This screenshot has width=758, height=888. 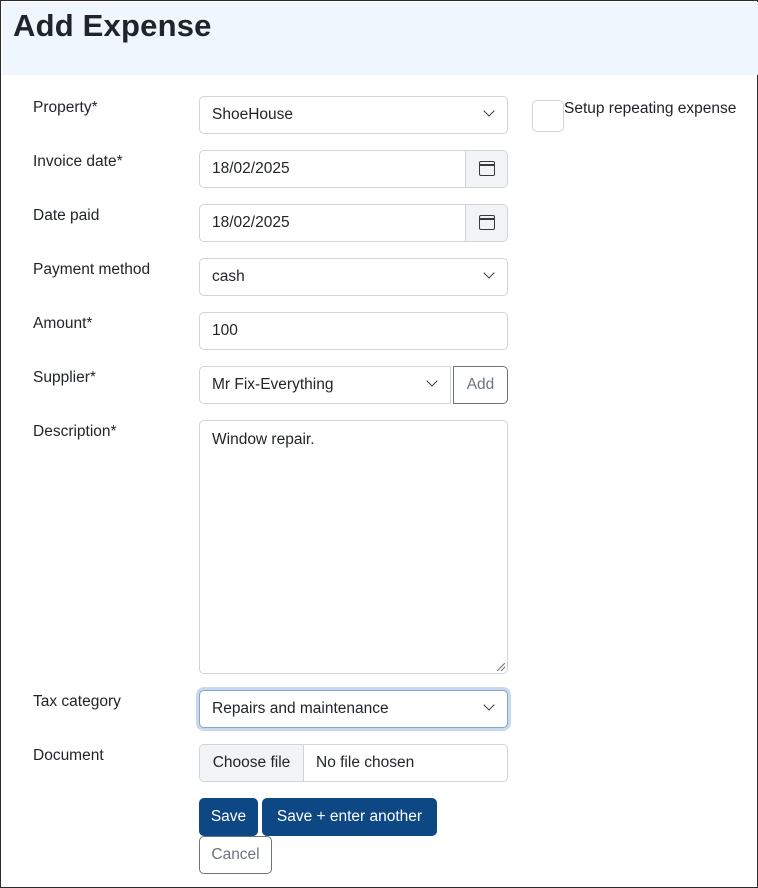 What do you see at coordinates (353, 331) in the screenshot?
I see `amount-input: 100` at bounding box center [353, 331].